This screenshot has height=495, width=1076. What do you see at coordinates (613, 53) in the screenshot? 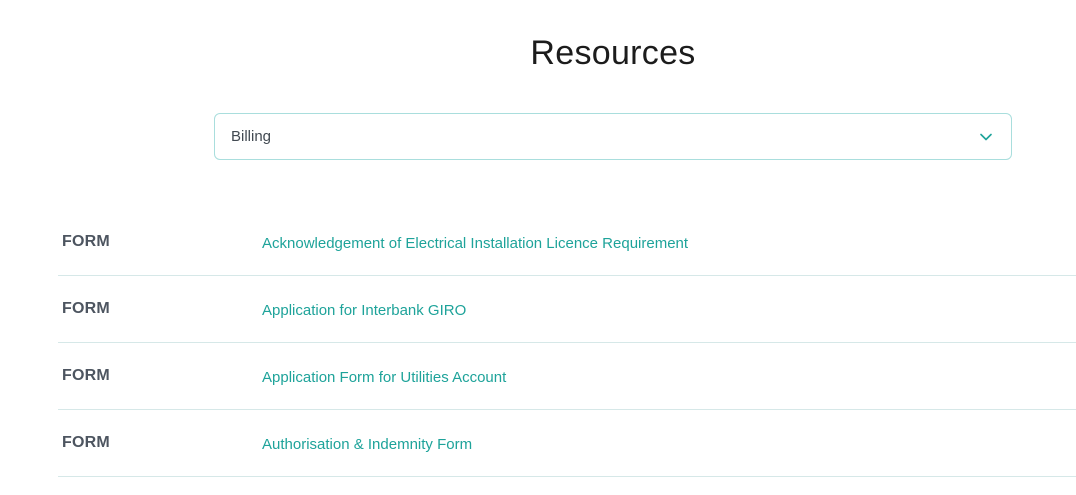
I see `page-title: Resources` at bounding box center [613, 53].